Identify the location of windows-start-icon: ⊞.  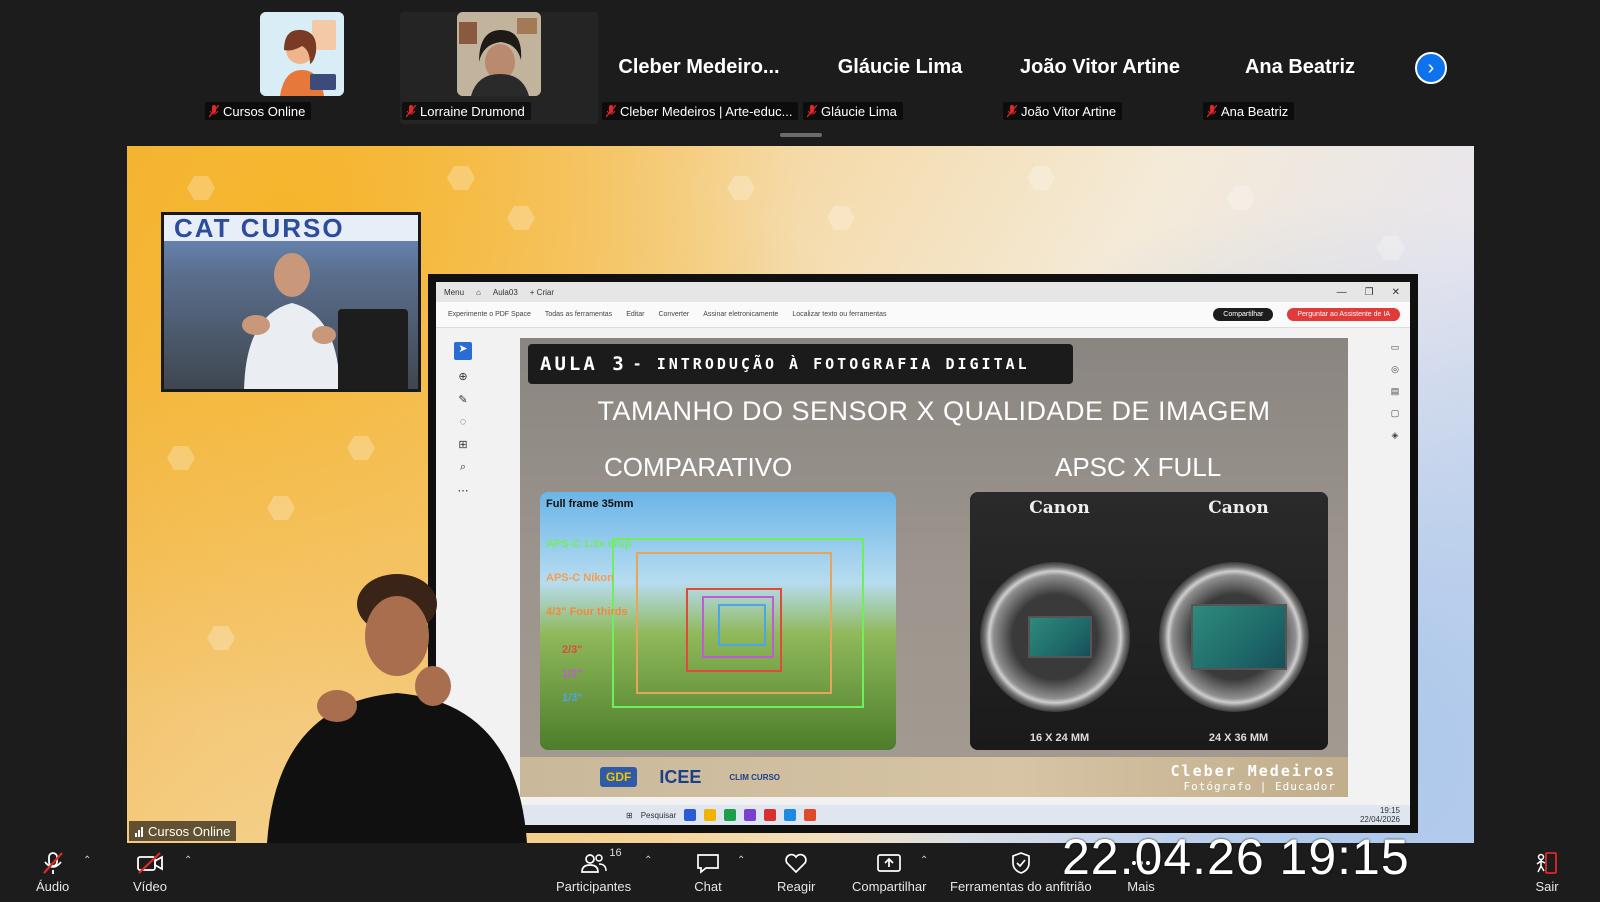
(629, 815).